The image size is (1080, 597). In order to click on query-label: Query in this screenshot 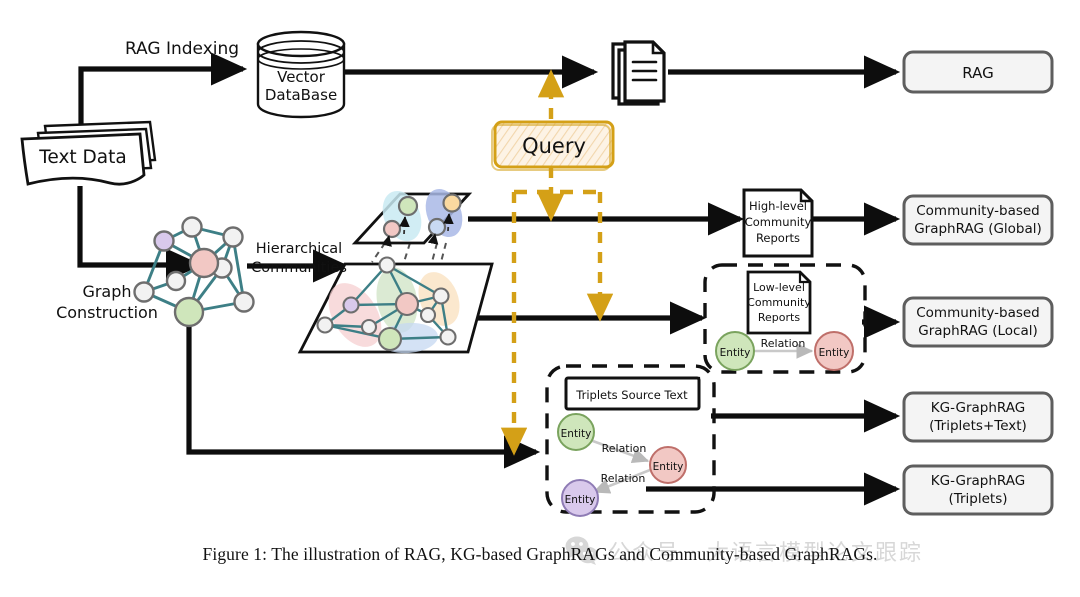, I will do `click(554, 146)`.